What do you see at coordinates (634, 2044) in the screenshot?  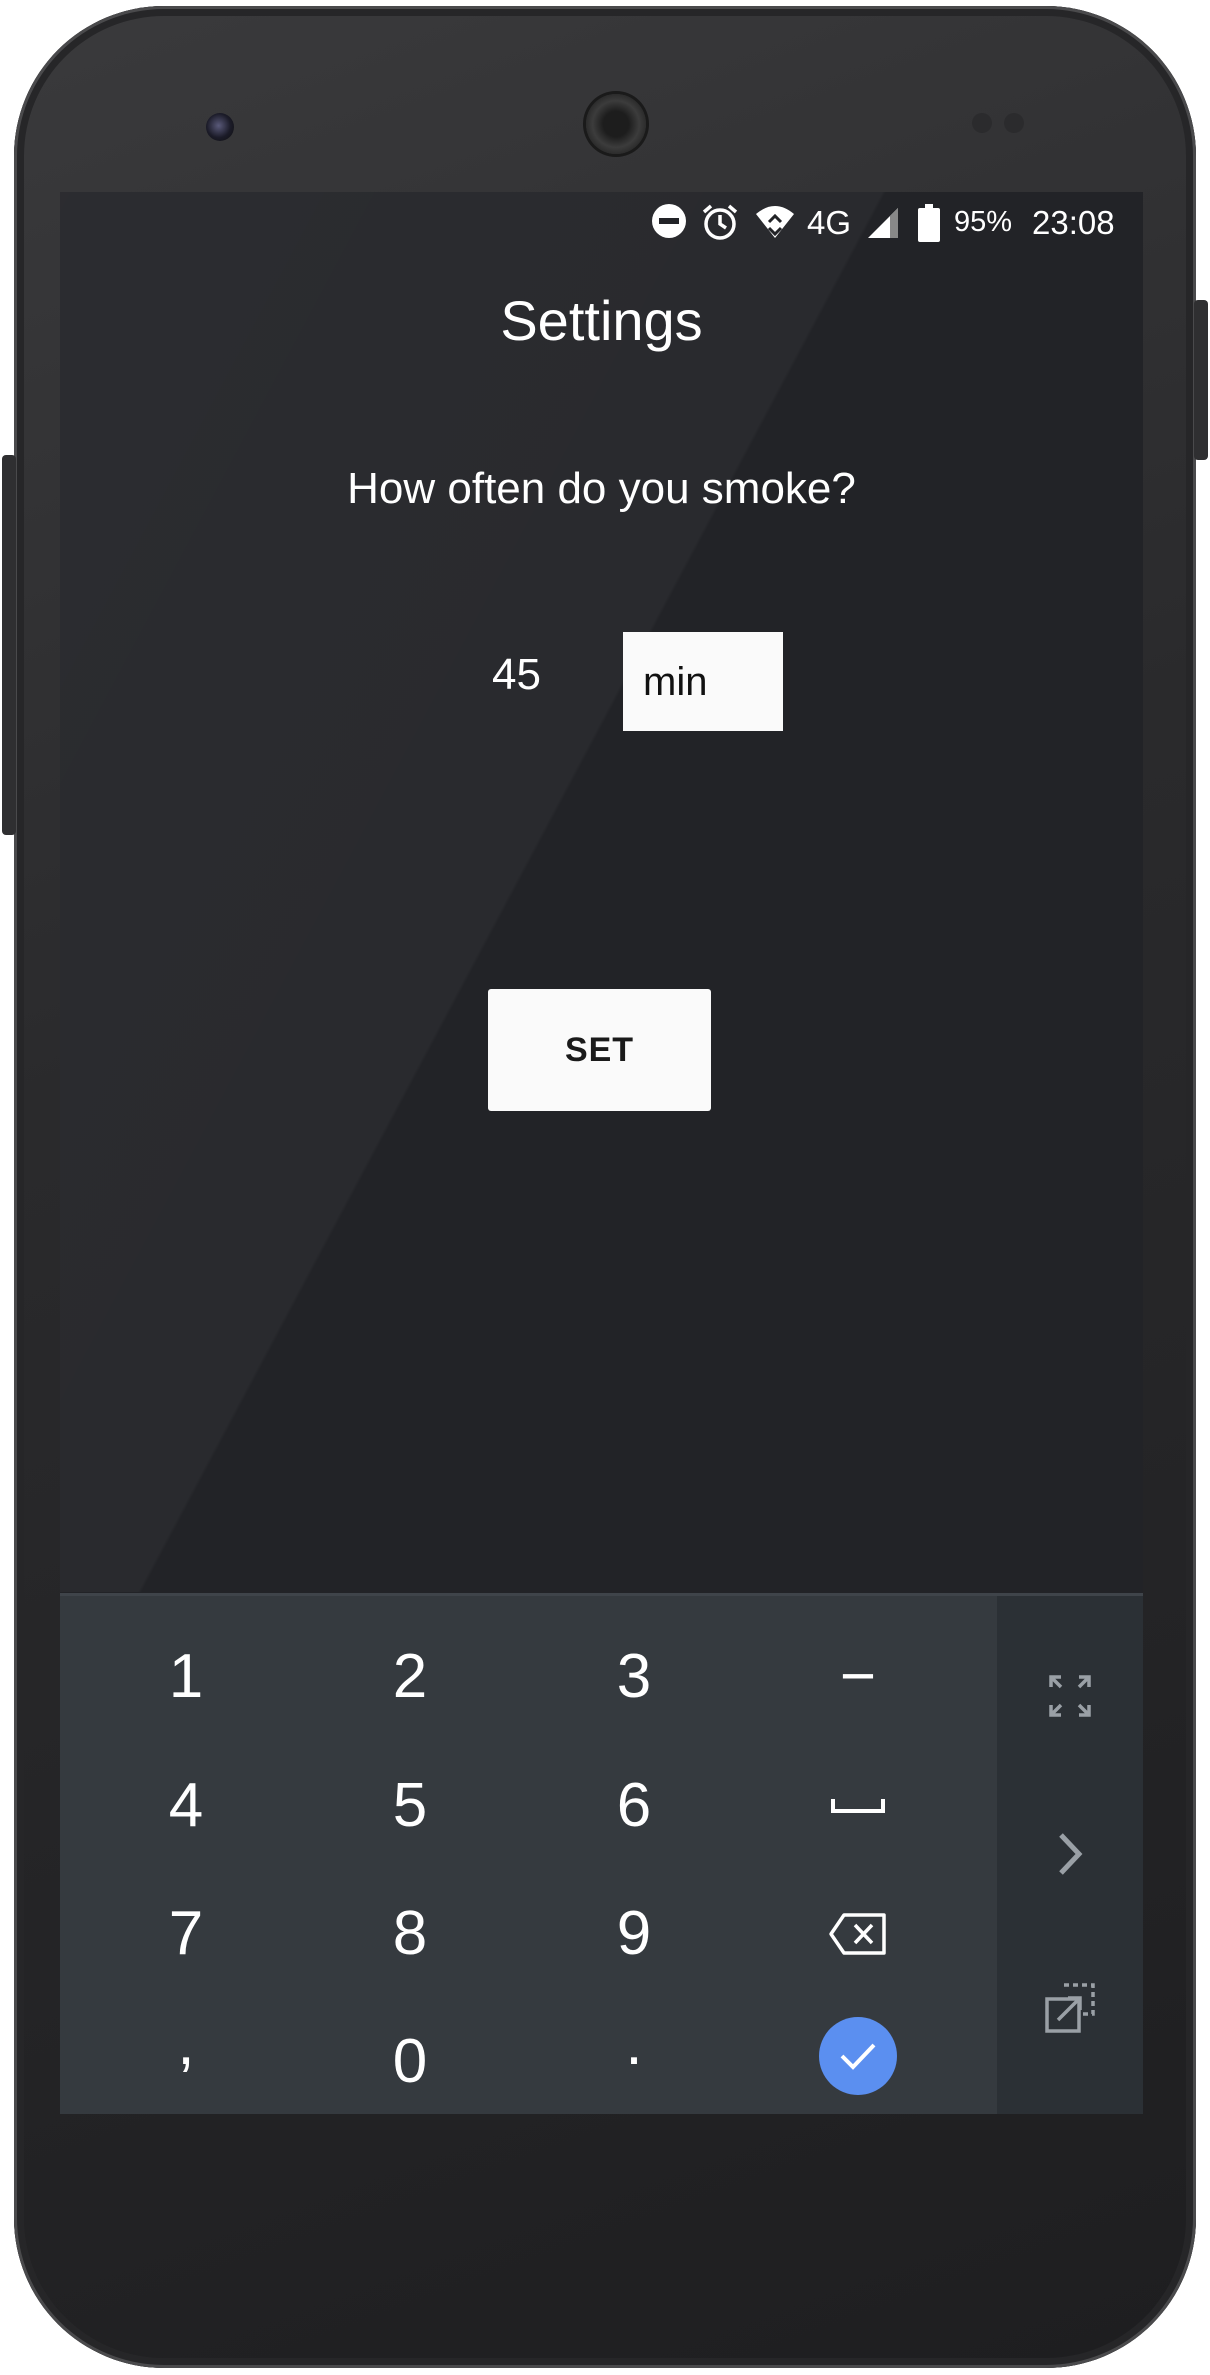 I see `key-period: .` at bounding box center [634, 2044].